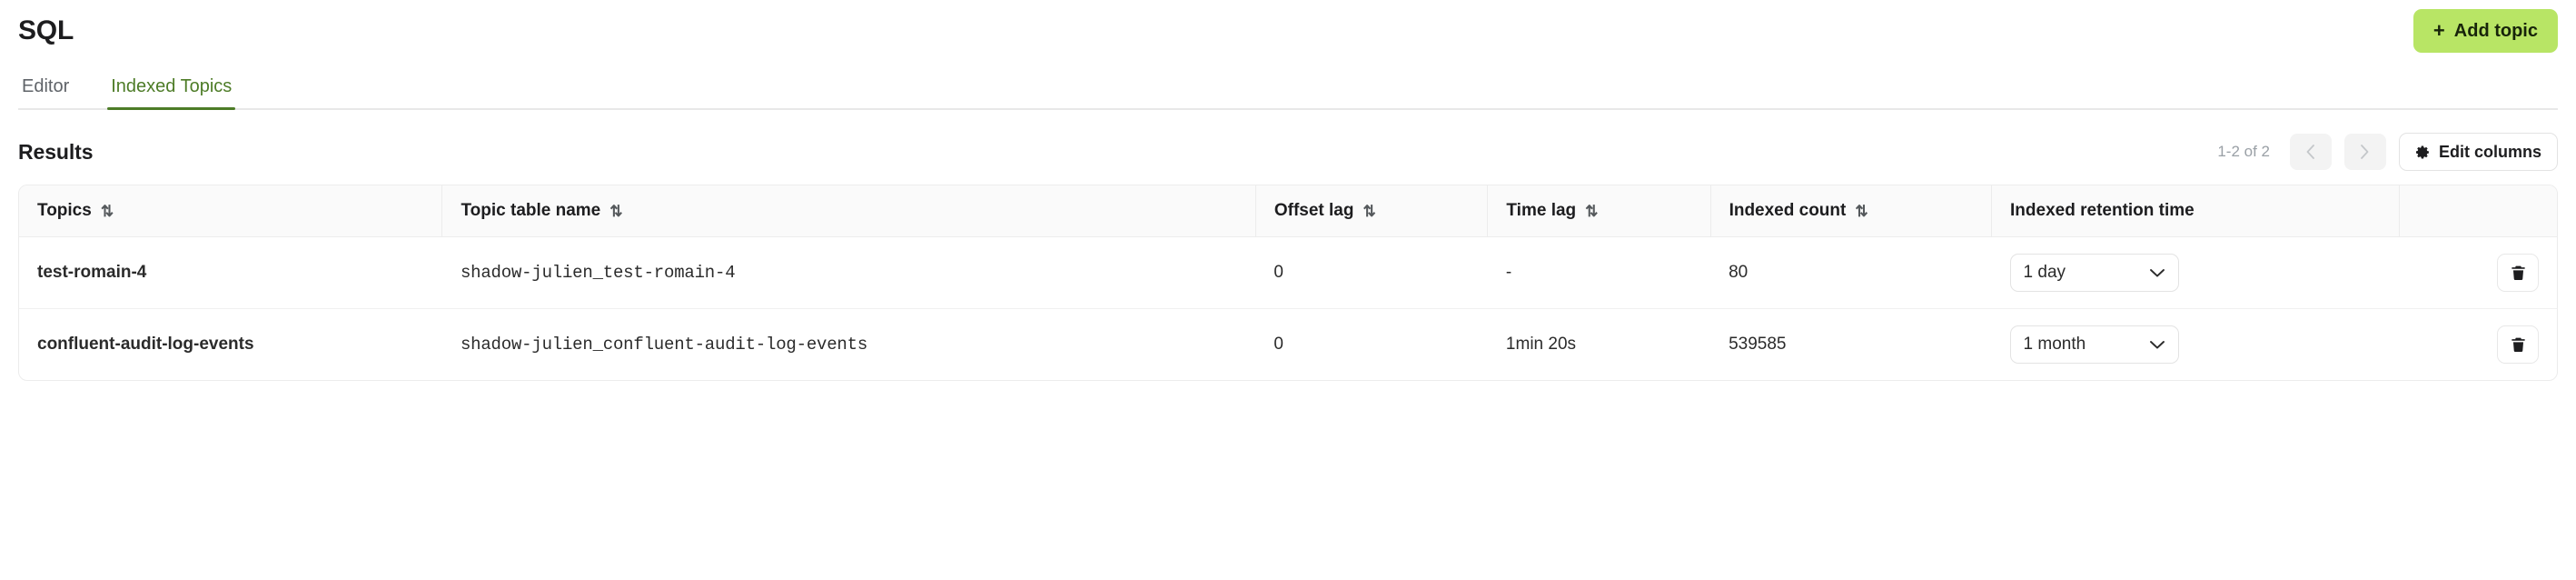 The height and width of the screenshot is (580, 2576). I want to click on column-header-offset-lag: Offset lag ⇅, so click(1372, 211).